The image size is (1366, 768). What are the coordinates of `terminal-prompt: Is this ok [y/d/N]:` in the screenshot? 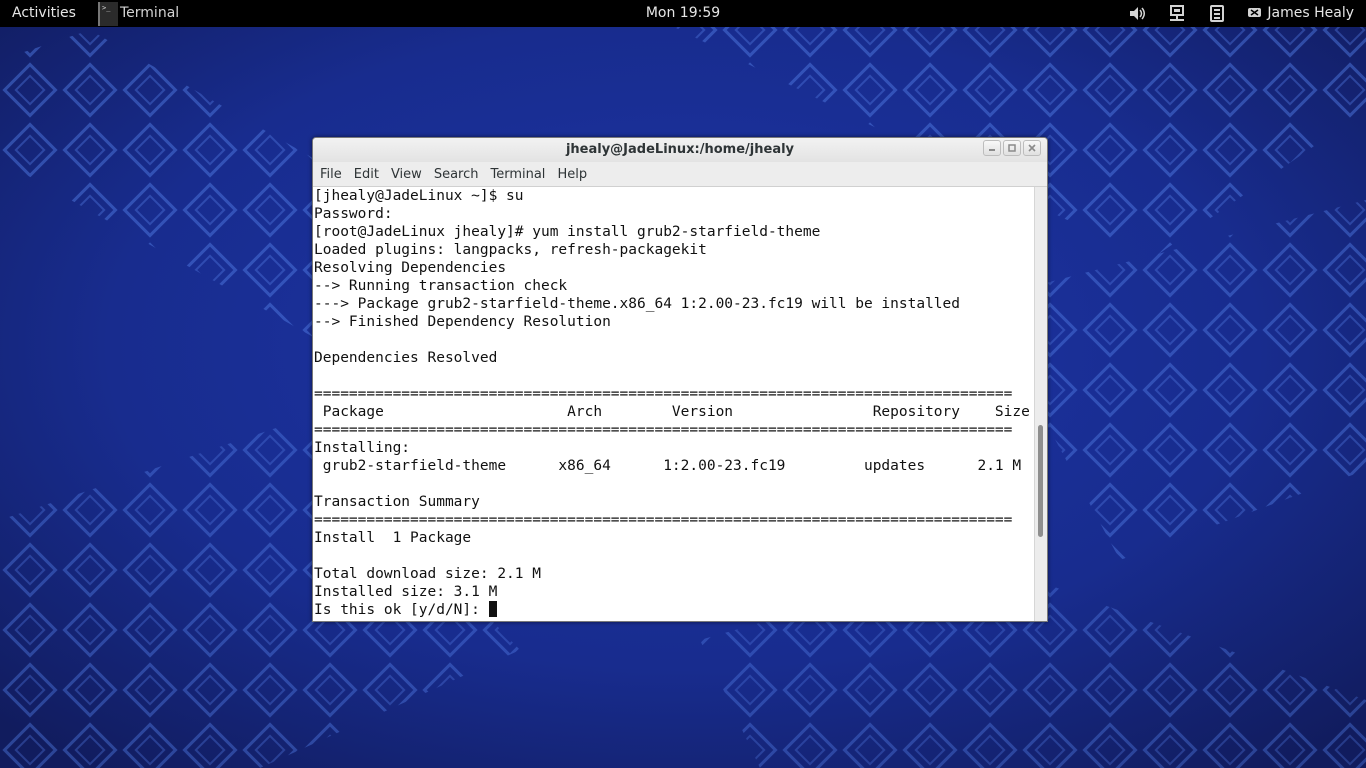 It's located at (401, 610).